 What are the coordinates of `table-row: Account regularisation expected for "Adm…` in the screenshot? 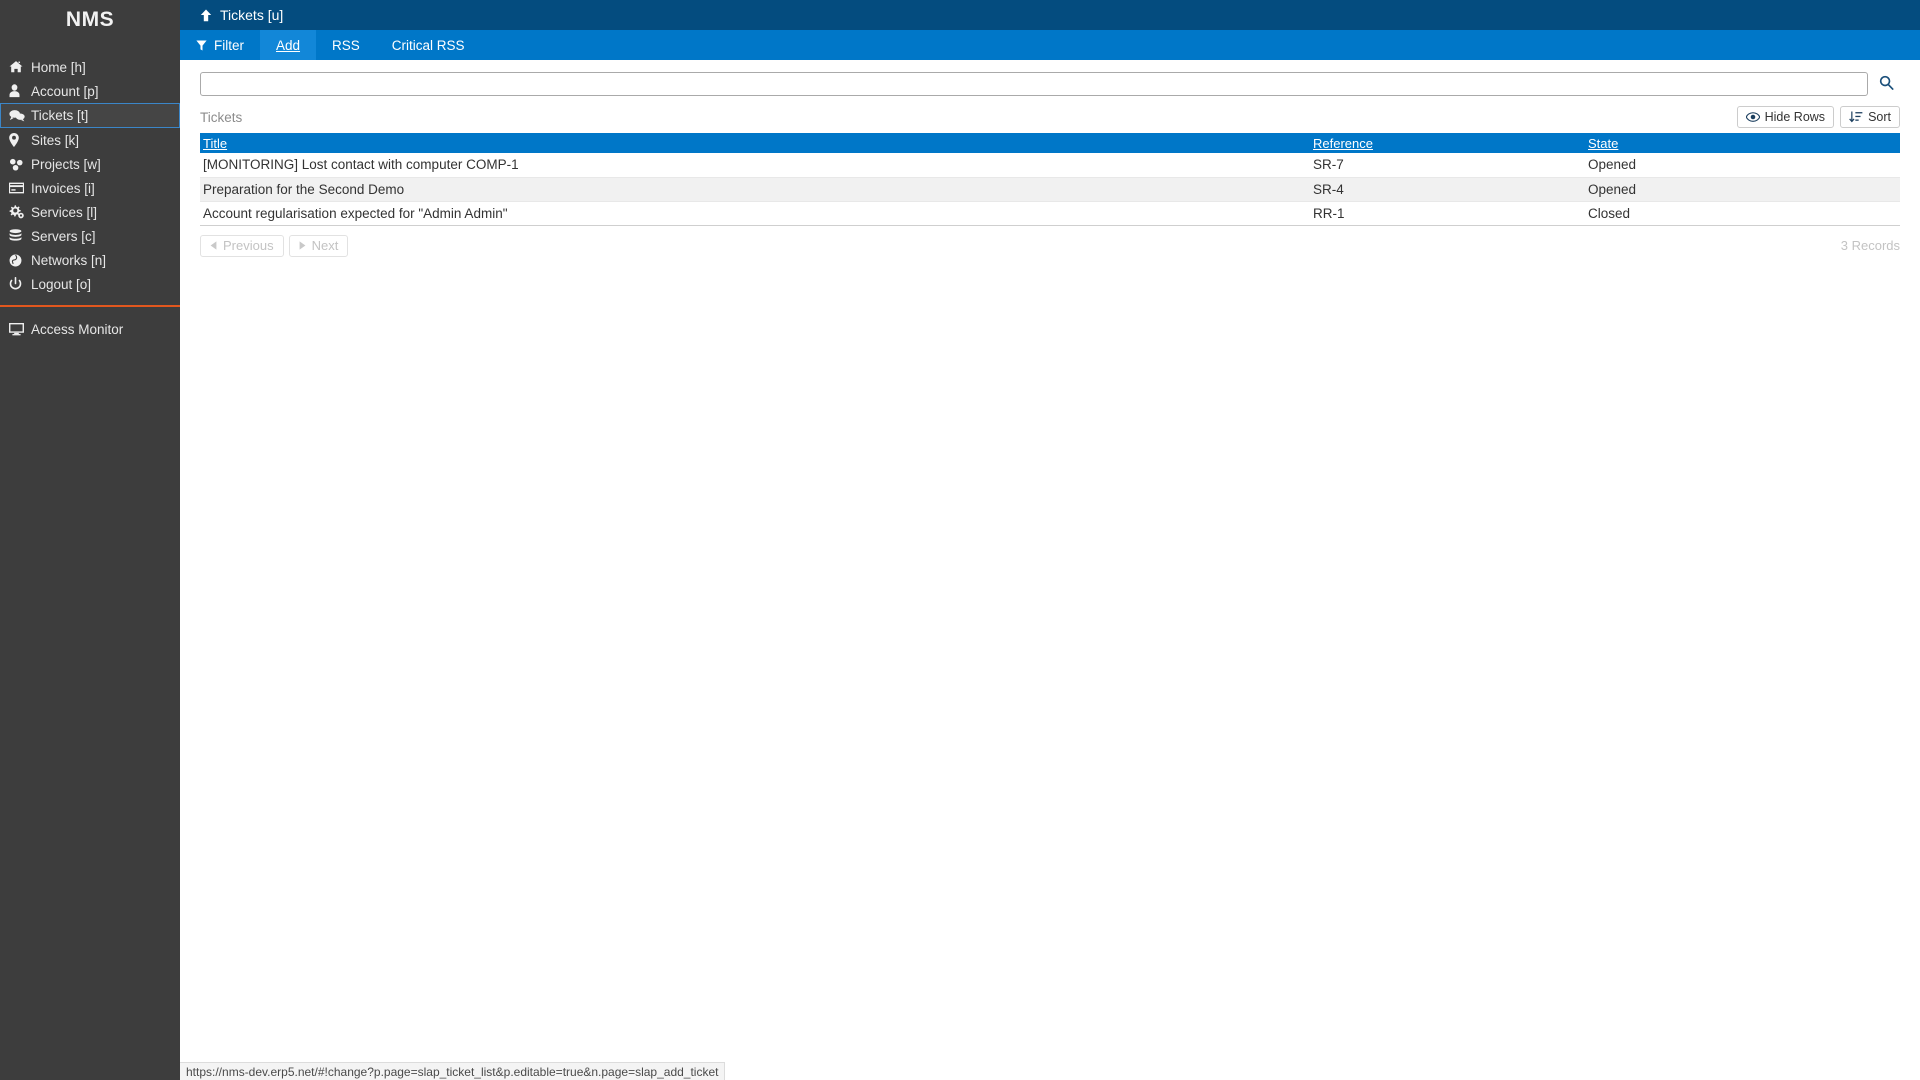 It's located at (1050, 213).